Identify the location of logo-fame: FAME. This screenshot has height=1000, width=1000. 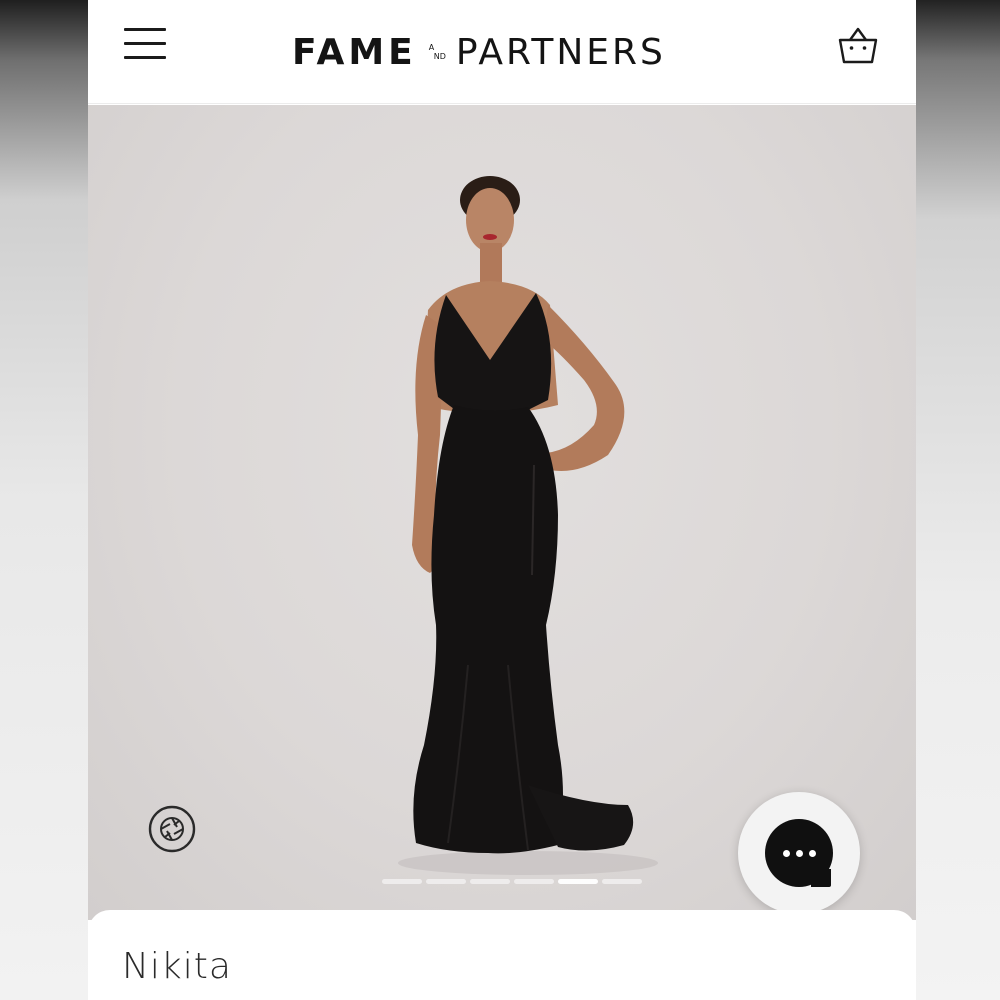
(354, 52).